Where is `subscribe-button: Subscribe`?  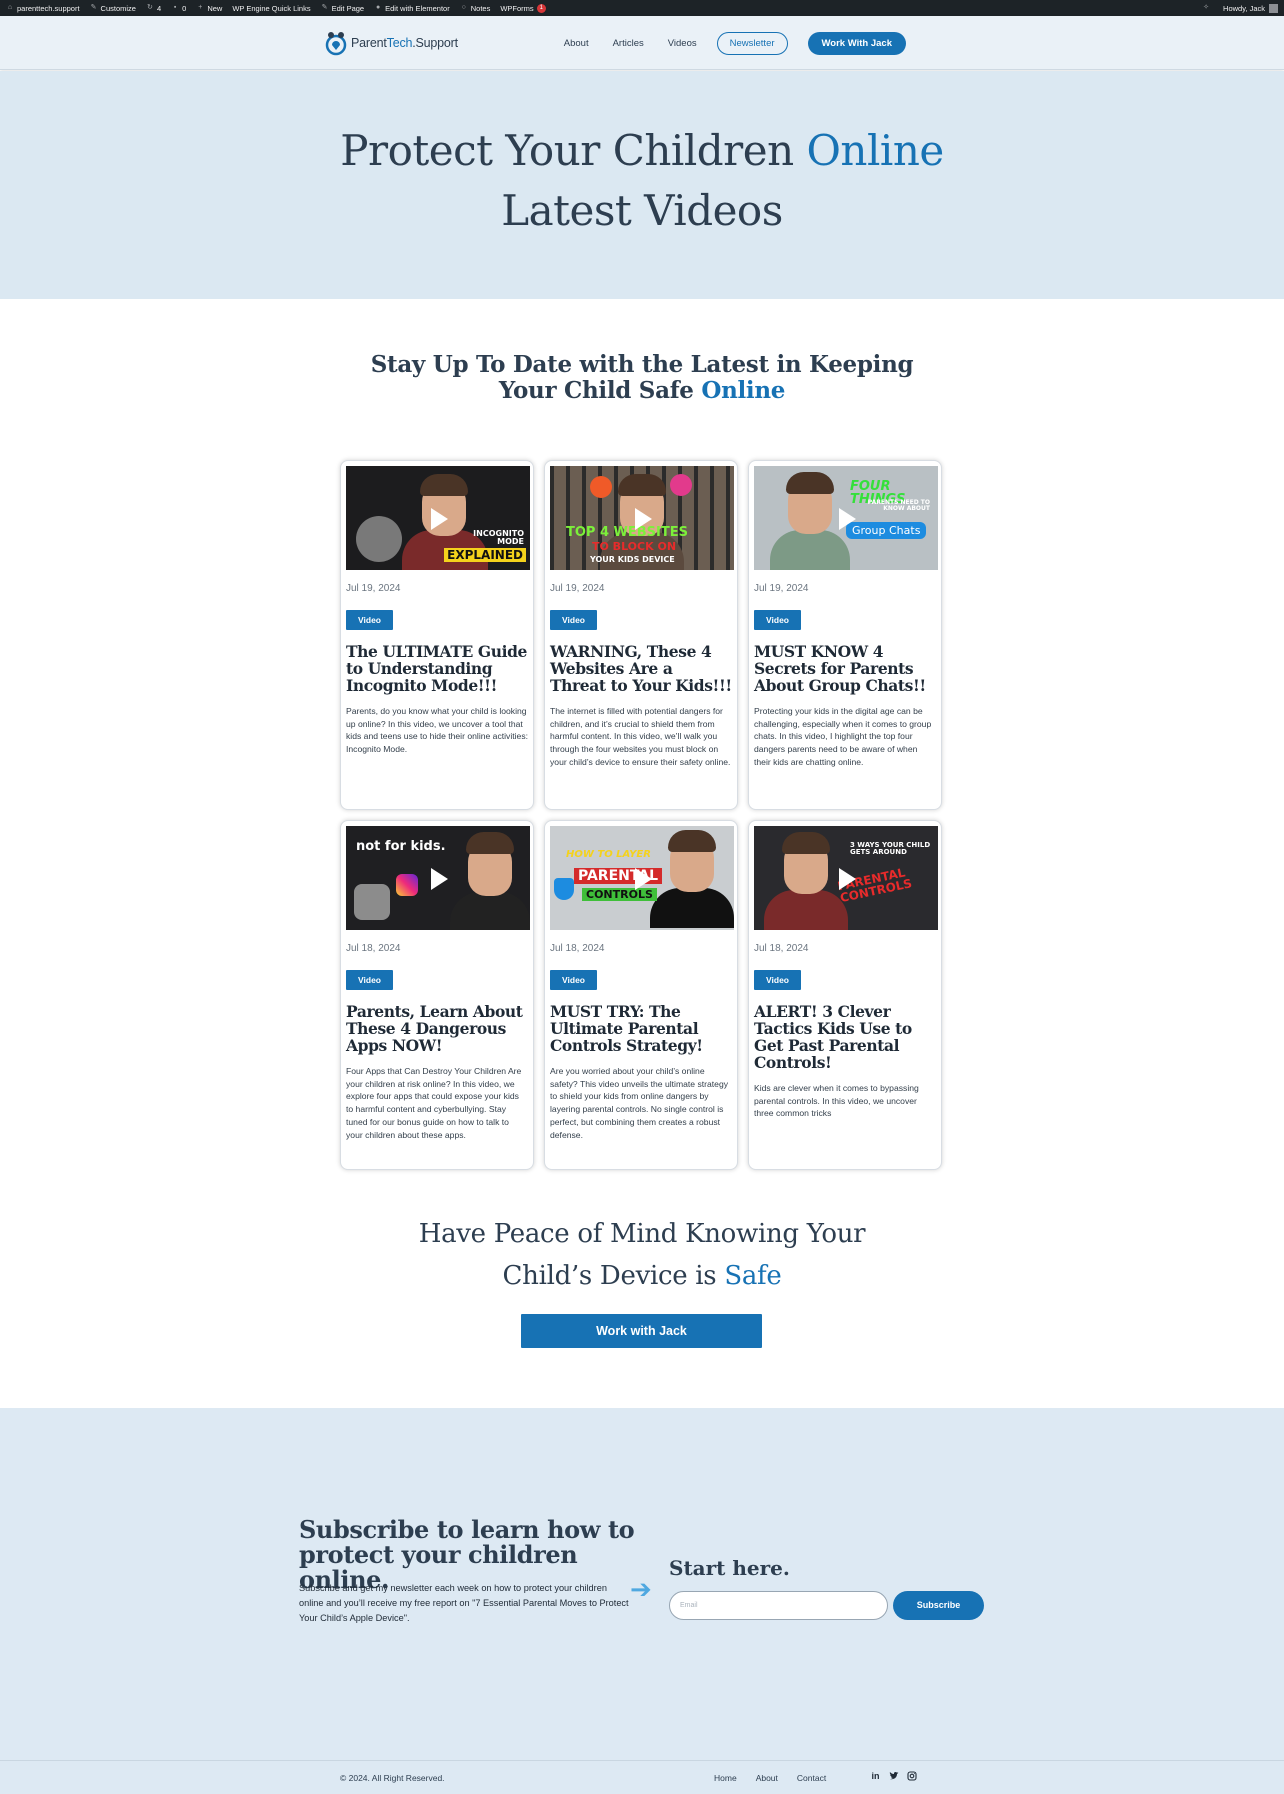
subscribe-button: Subscribe is located at coordinates (938, 1605).